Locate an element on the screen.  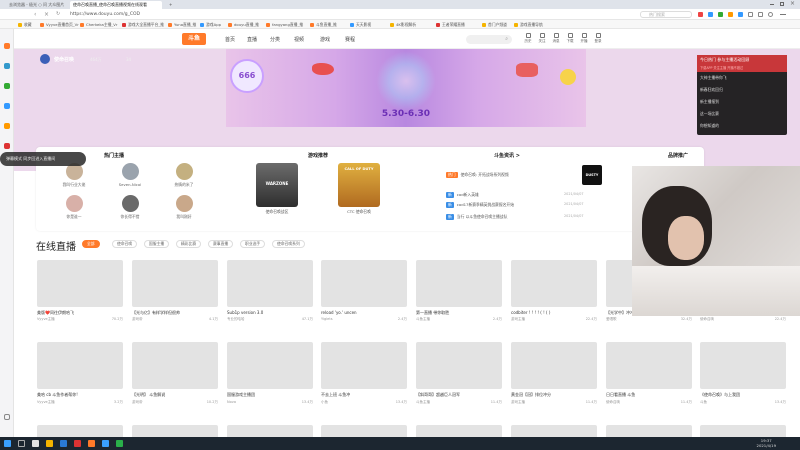
browser-icon is located at coordinates (91, 443).